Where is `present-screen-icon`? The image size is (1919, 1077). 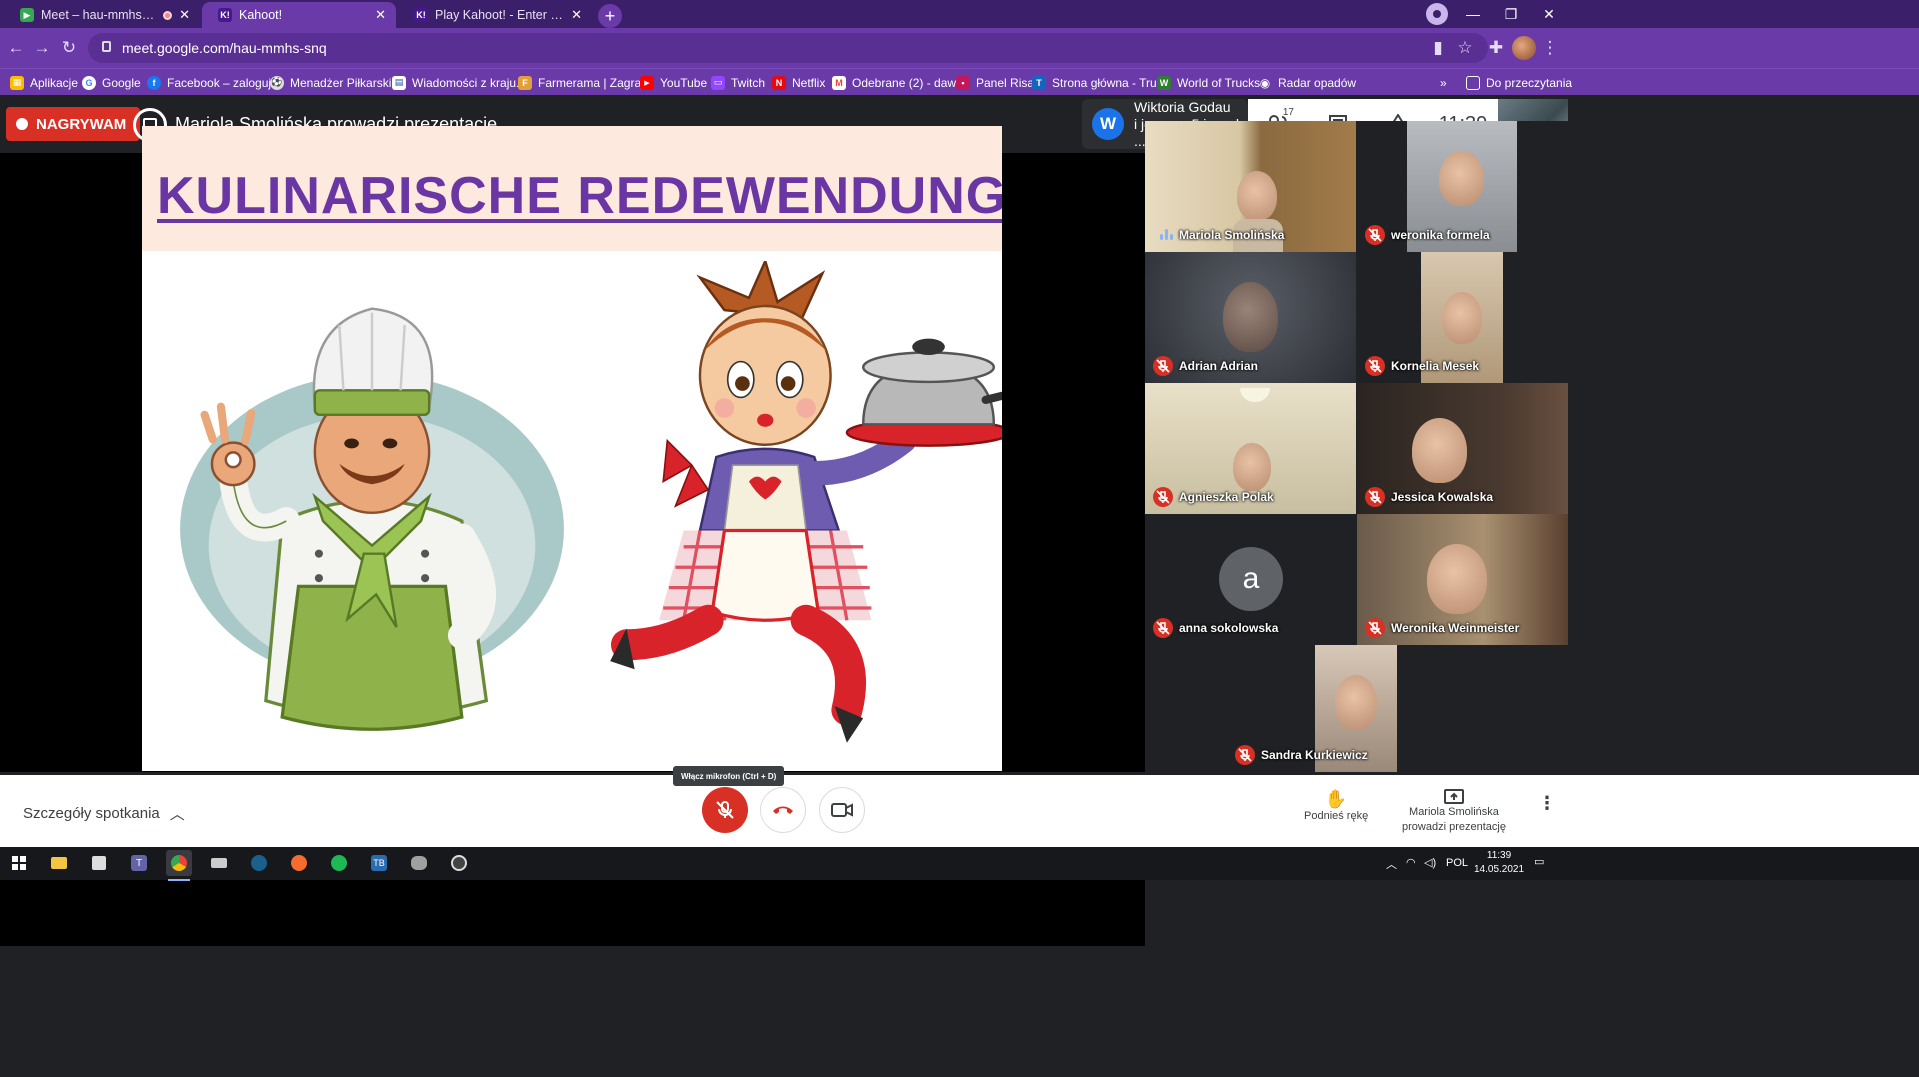
present-screen-icon is located at coordinates (1453, 796).